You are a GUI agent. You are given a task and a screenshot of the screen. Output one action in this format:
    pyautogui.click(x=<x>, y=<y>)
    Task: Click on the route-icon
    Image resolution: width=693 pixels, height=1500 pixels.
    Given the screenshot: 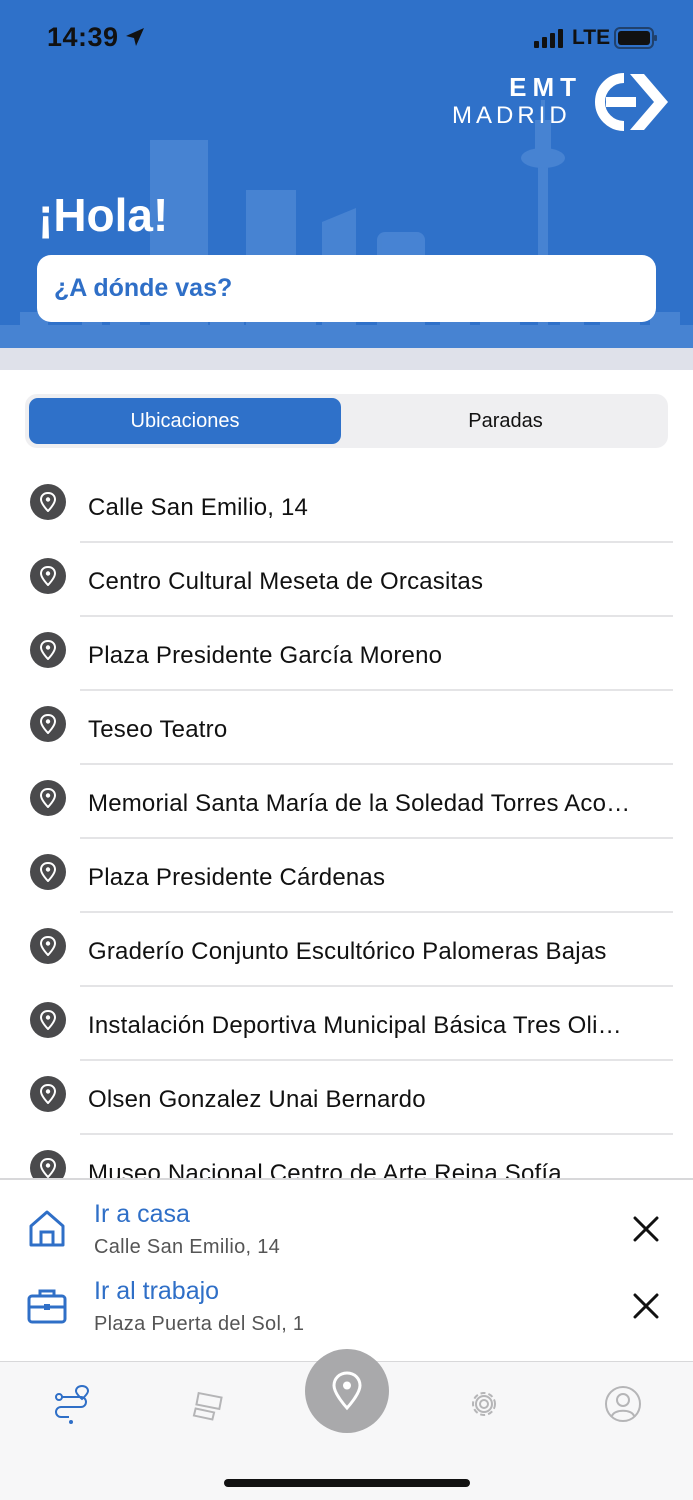 What is the action you would take?
    pyautogui.click(x=71, y=1404)
    